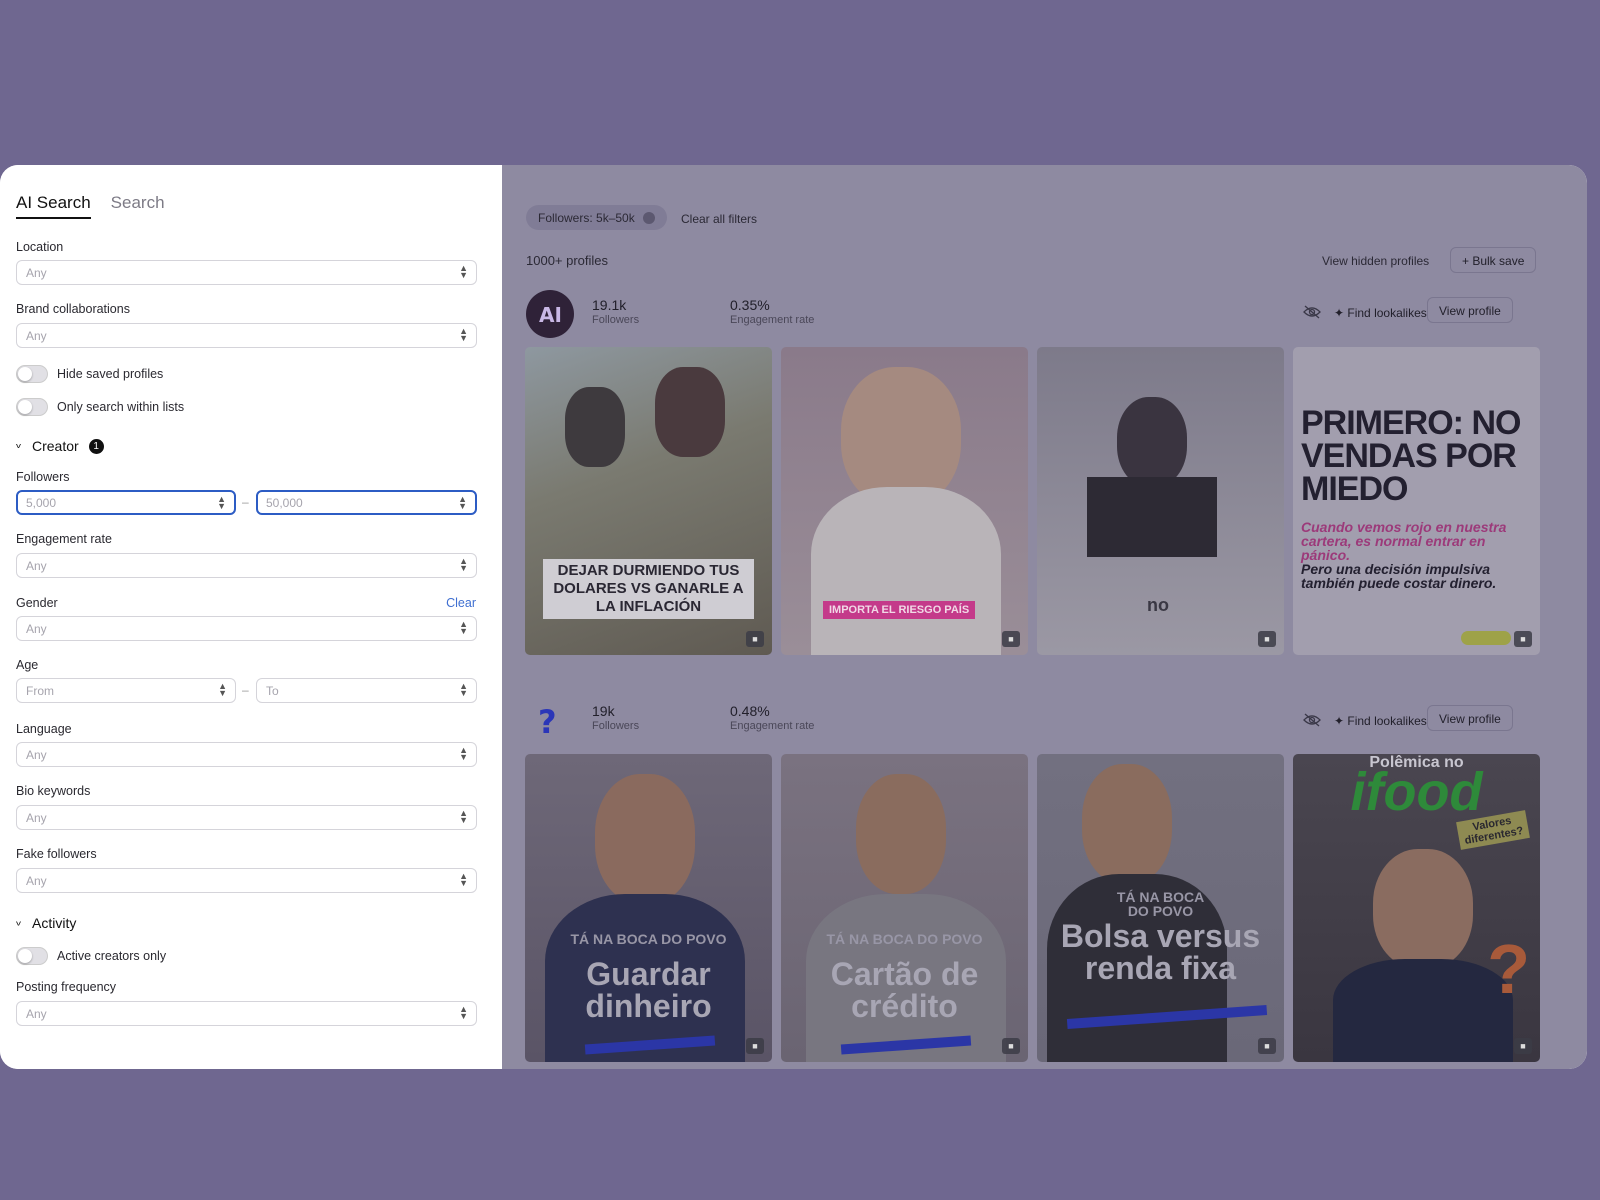 The image size is (1600, 1200). What do you see at coordinates (567, 260) in the screenshot?
I see `results-count: 1000+ profiles` at bounding box center [567, 260].